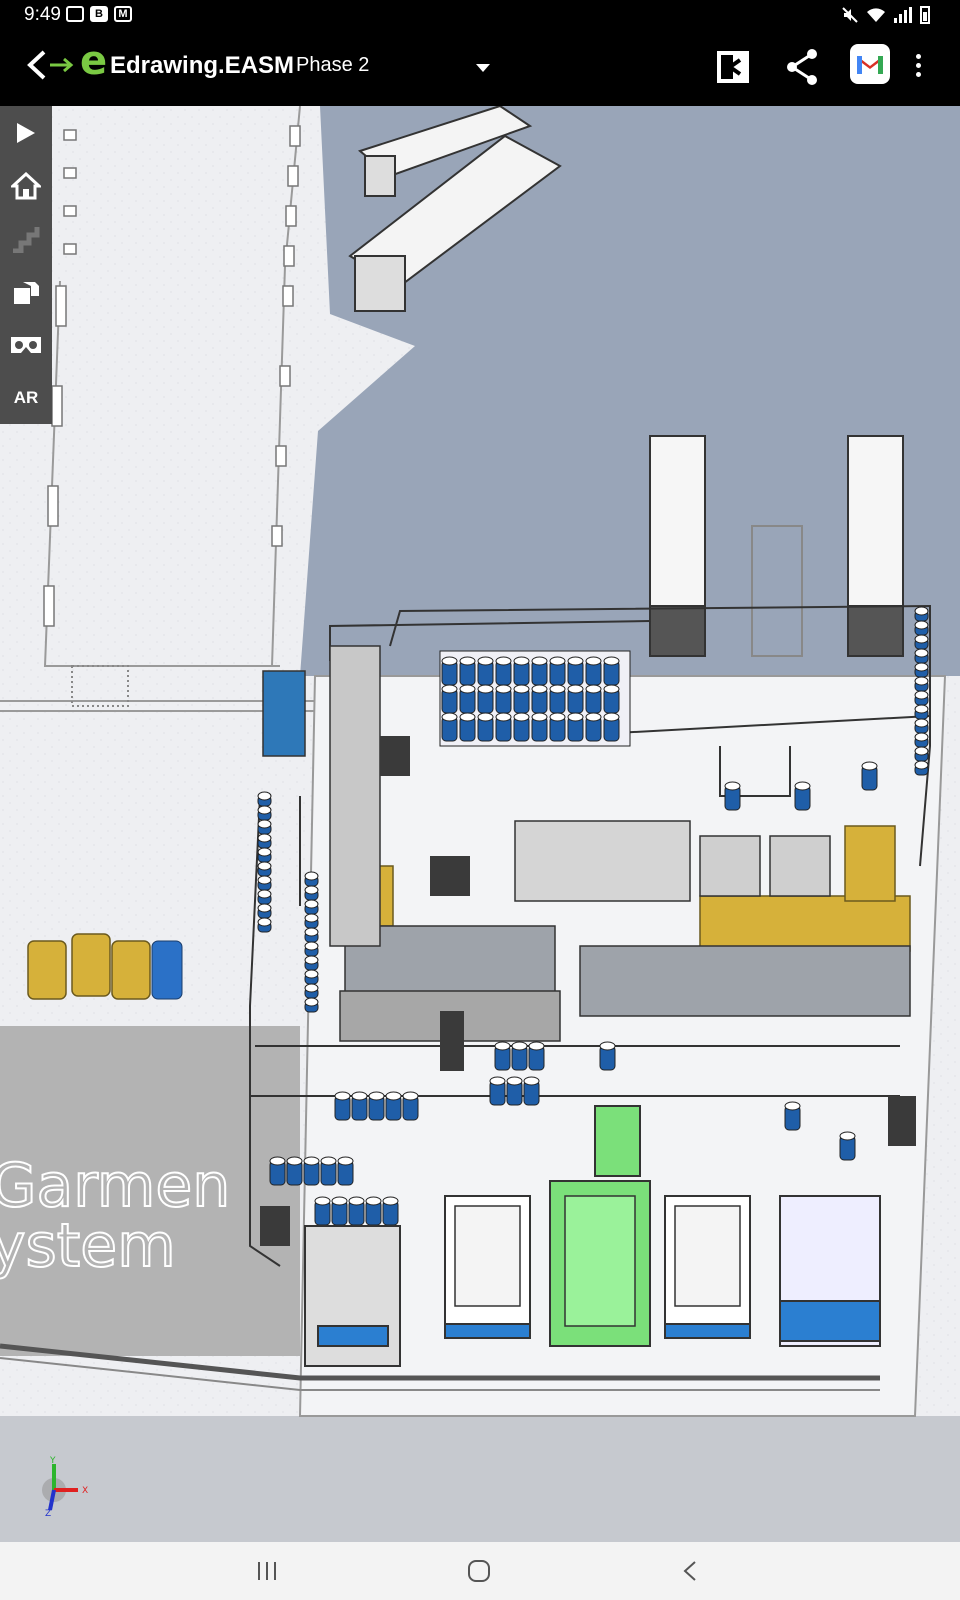  Describe the element at coordinates (870, 64) in the screenshot. I see `gmail-icon` at that location.